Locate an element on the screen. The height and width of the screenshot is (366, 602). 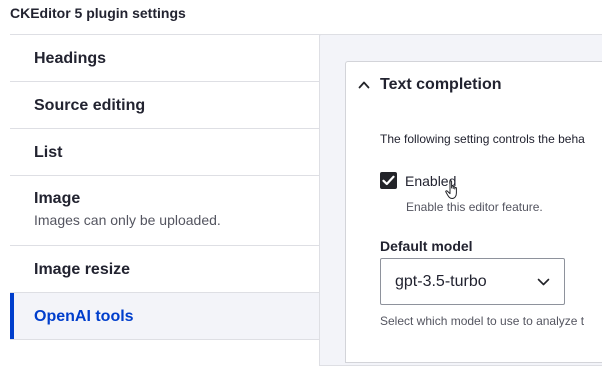
chevron-down-icon is located at coordinates (543, 282).